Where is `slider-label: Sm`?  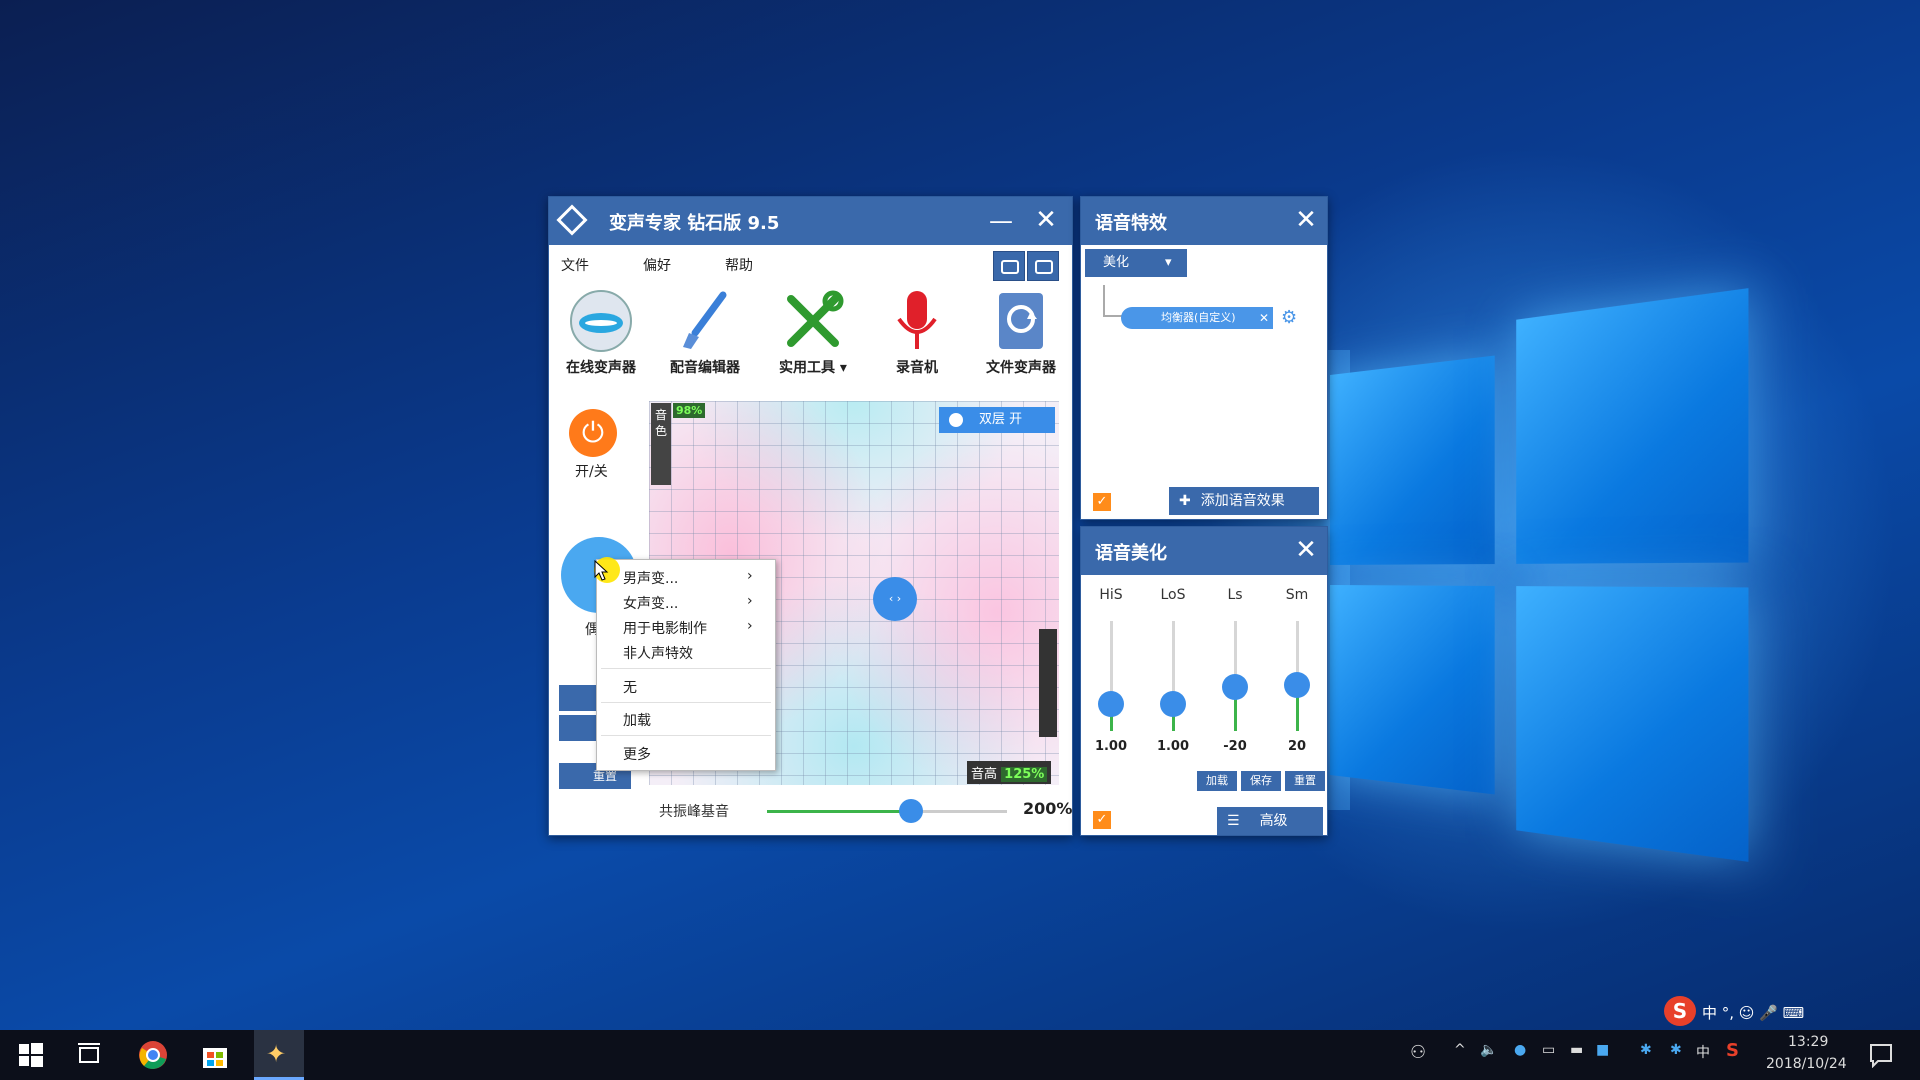 slider-label: Sm is located at coordinates (1297, 595).